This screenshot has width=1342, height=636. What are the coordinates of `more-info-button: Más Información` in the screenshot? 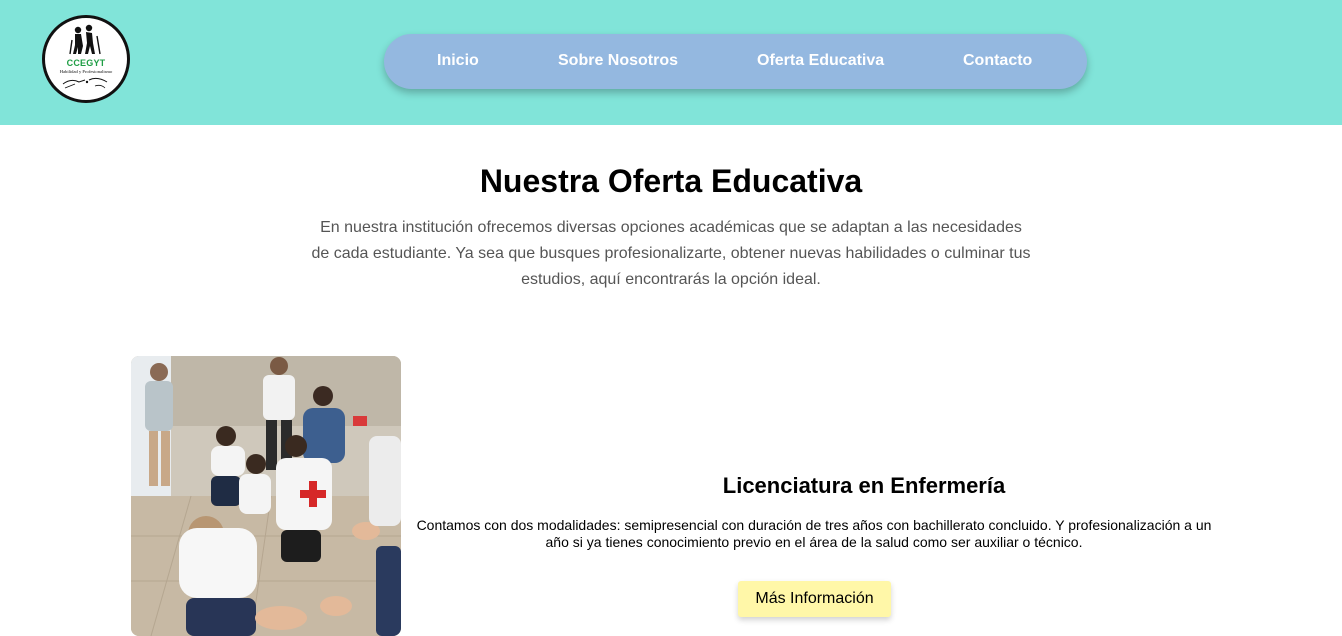 It's located at (814, 599).